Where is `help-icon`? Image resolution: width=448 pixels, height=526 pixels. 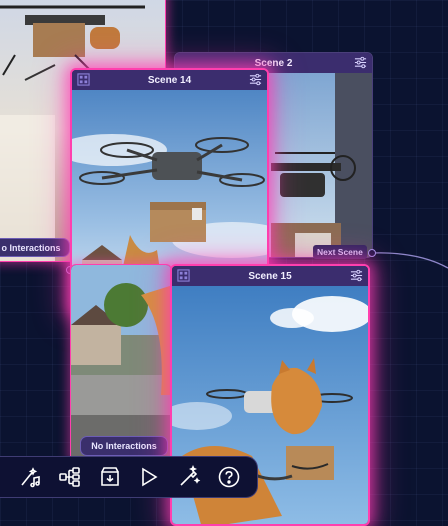 help-icon is located at coordinates (229, 477).